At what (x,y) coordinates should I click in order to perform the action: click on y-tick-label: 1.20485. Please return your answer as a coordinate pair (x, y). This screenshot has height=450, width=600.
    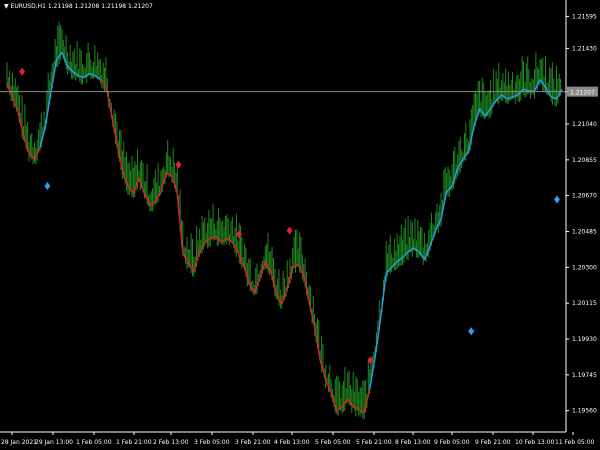
    Looking at the image, I should click on (584, 231).